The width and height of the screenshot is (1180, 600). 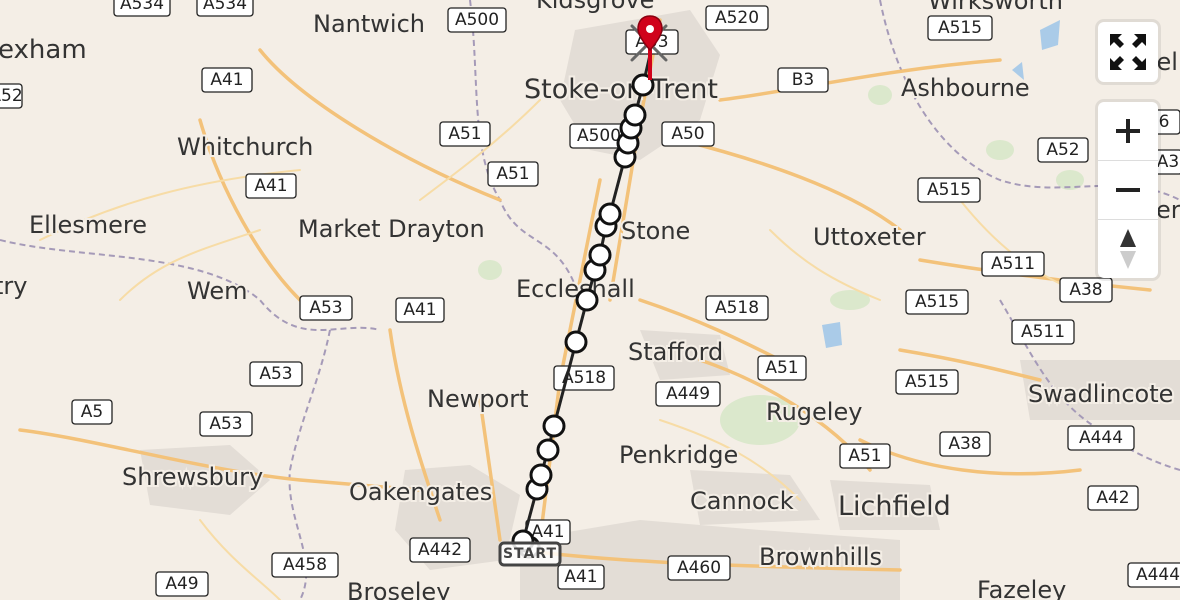 I want to click on zoom-out-button, so click(x=1128, y=190).